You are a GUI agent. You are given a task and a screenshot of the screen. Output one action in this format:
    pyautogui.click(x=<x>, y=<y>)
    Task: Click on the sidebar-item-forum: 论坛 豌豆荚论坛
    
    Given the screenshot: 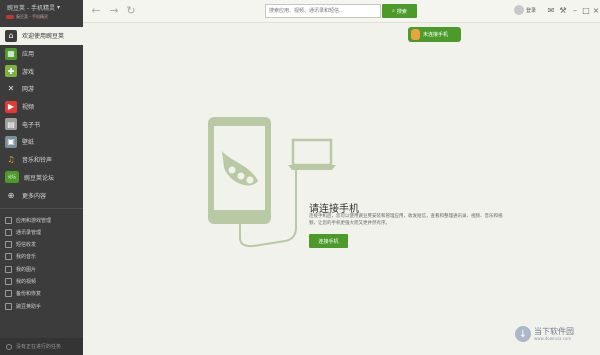 What is the action you would take?
    pyautogui.click(x=41, y=178)
    